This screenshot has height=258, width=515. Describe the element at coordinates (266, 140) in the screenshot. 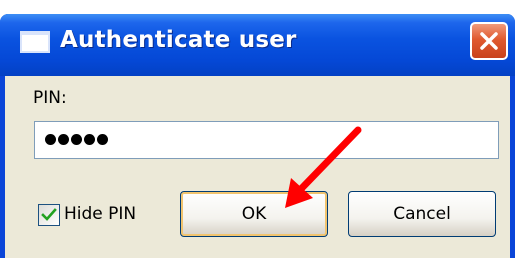

I see `pin-input` at that location.